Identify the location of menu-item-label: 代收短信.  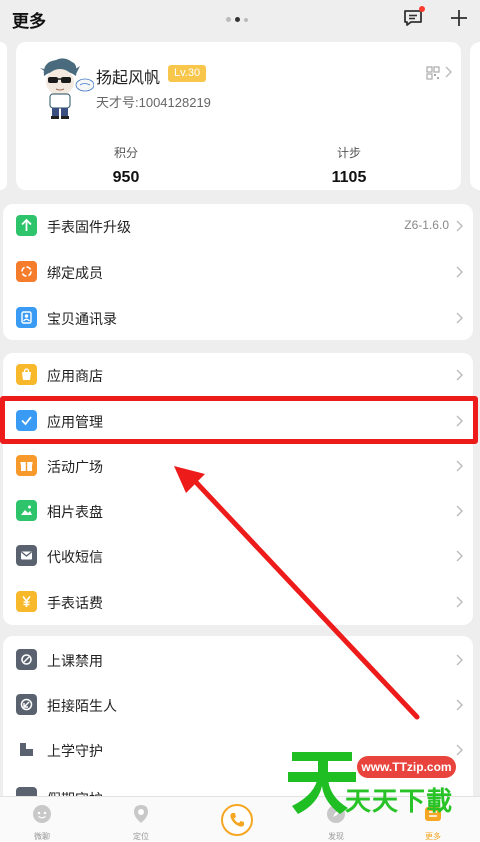
(75, 557).